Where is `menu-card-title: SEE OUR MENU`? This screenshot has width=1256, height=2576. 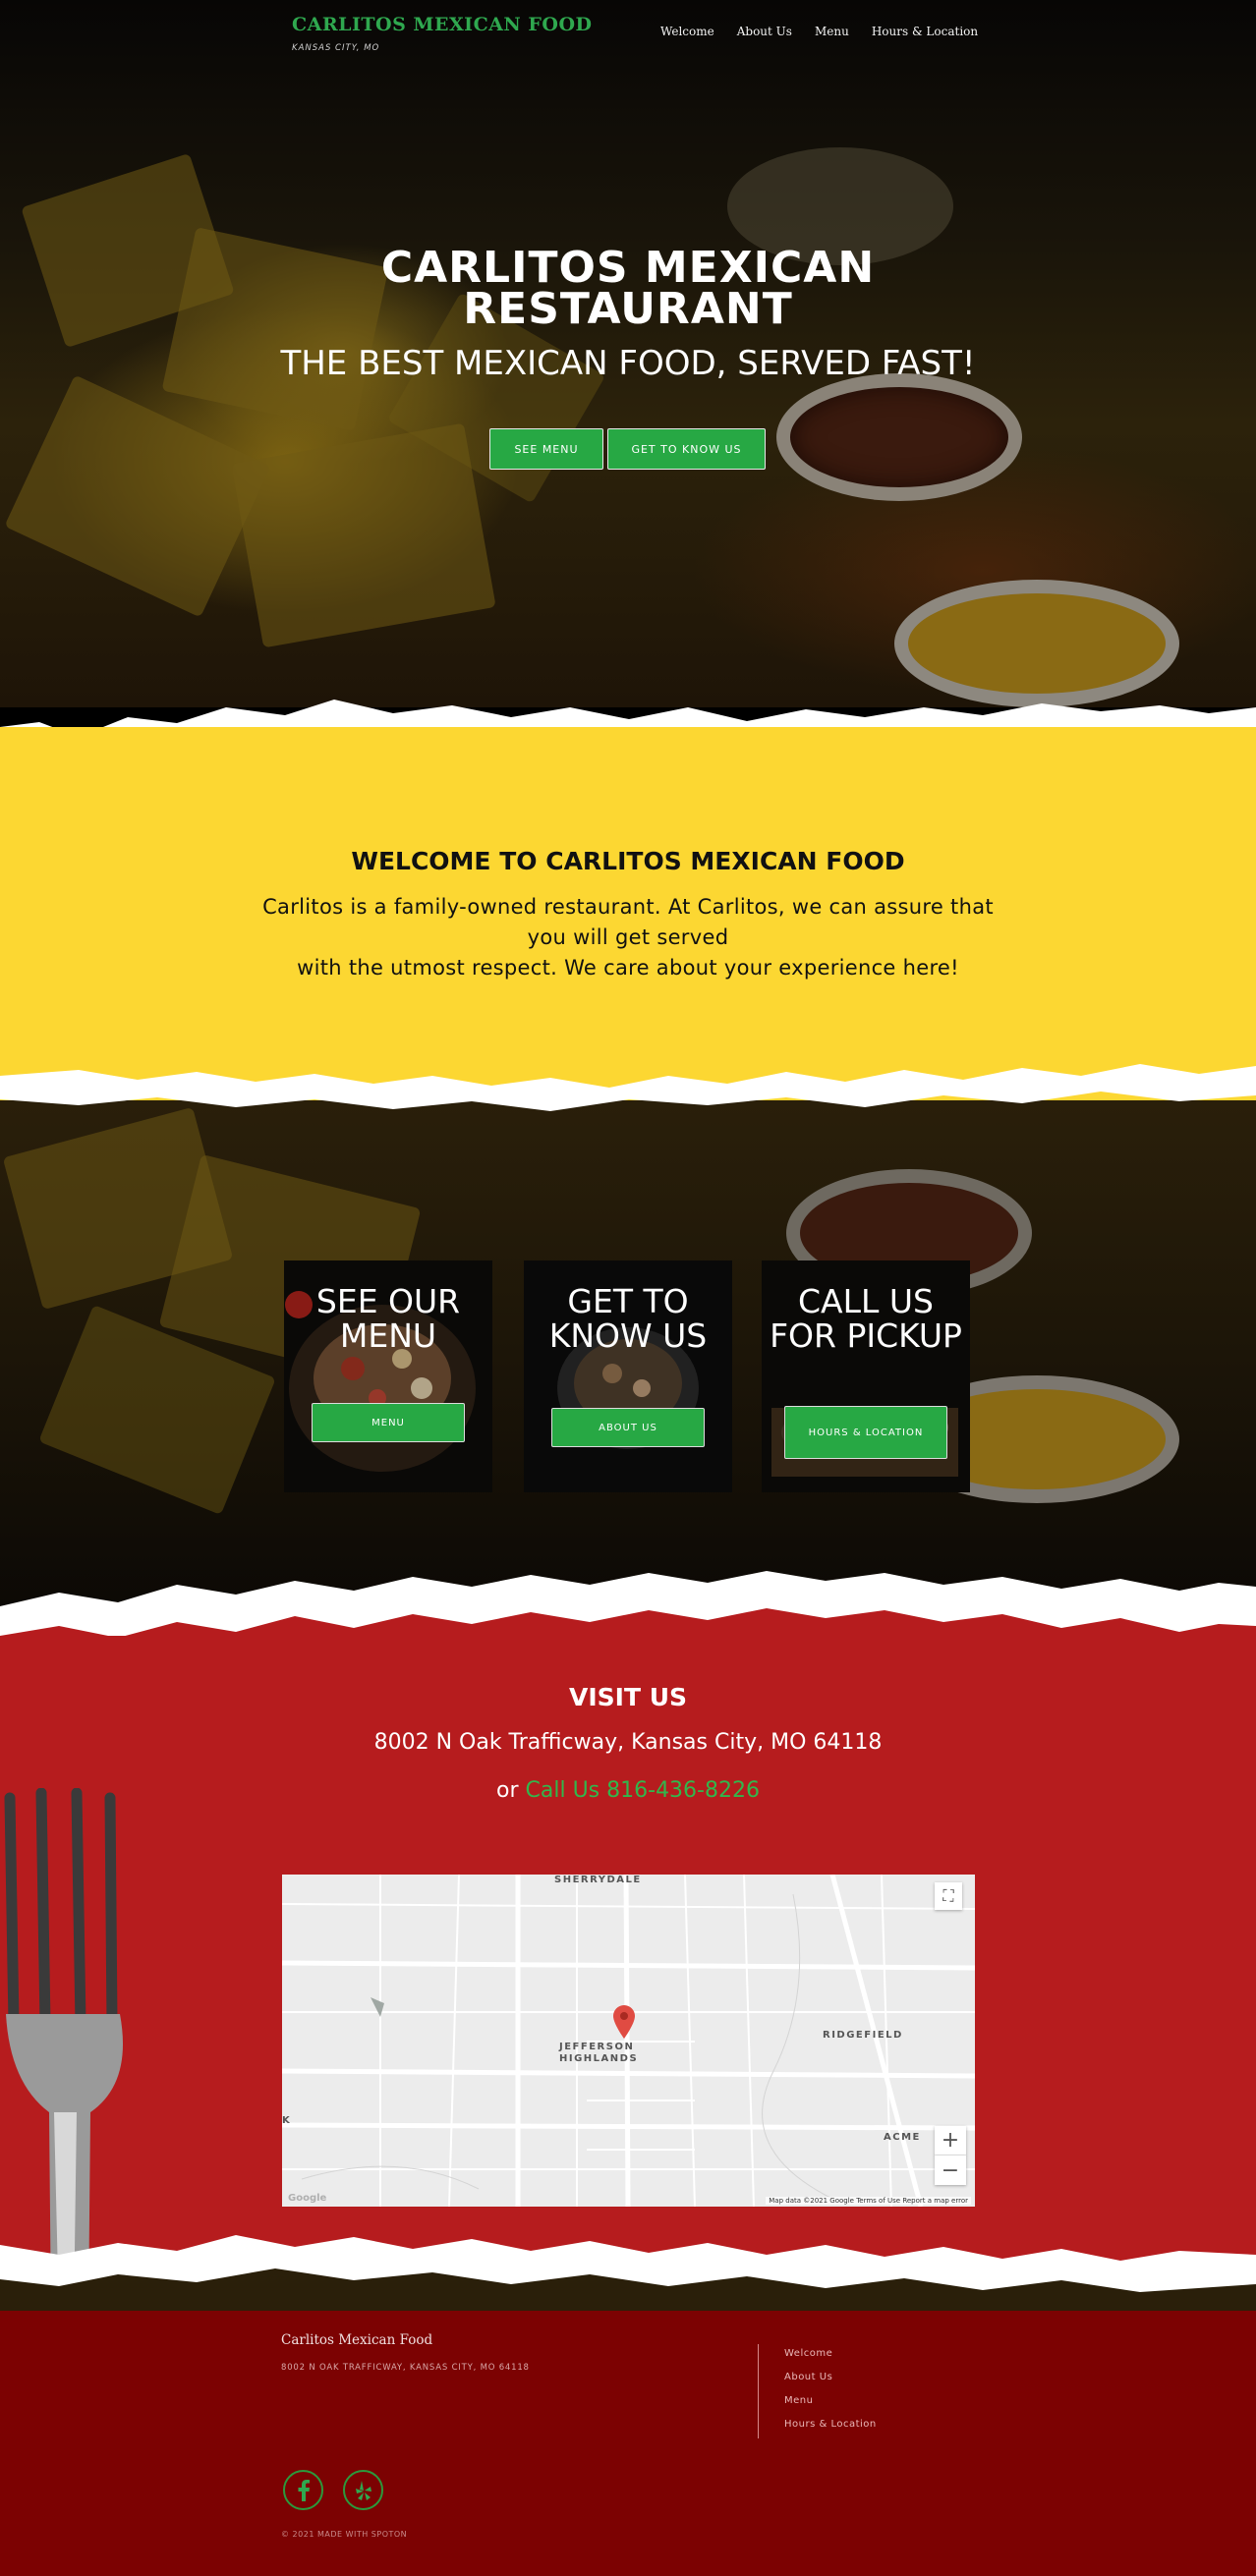
menu-card-title: SEE OUR MENU is located at coordinates (388, 1318).